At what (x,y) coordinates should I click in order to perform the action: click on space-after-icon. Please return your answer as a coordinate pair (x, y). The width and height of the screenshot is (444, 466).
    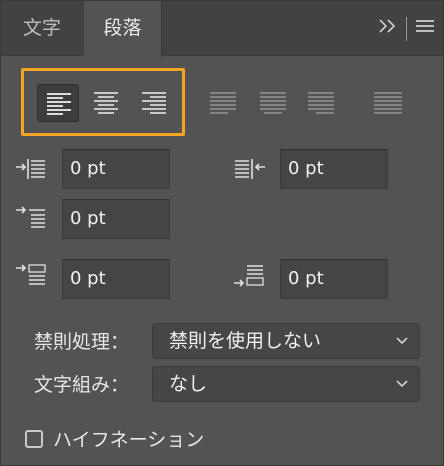
    Looking at the image, I should click on (250, 279).